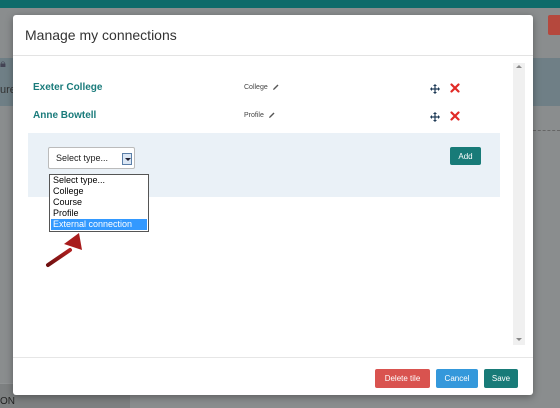 This screenshot has height=408, width=560. Describe the element at coordinates (99, 191) in the screenshot. I see `dropdown-option: College` at that location.